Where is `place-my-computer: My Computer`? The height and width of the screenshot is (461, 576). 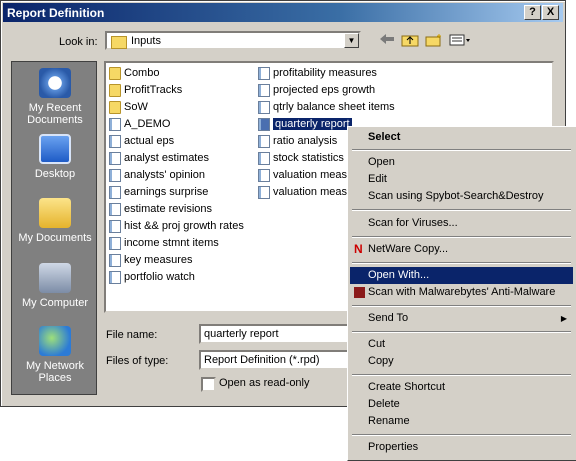 place-my-computer: My Computer is located at coordinates (55, 286).